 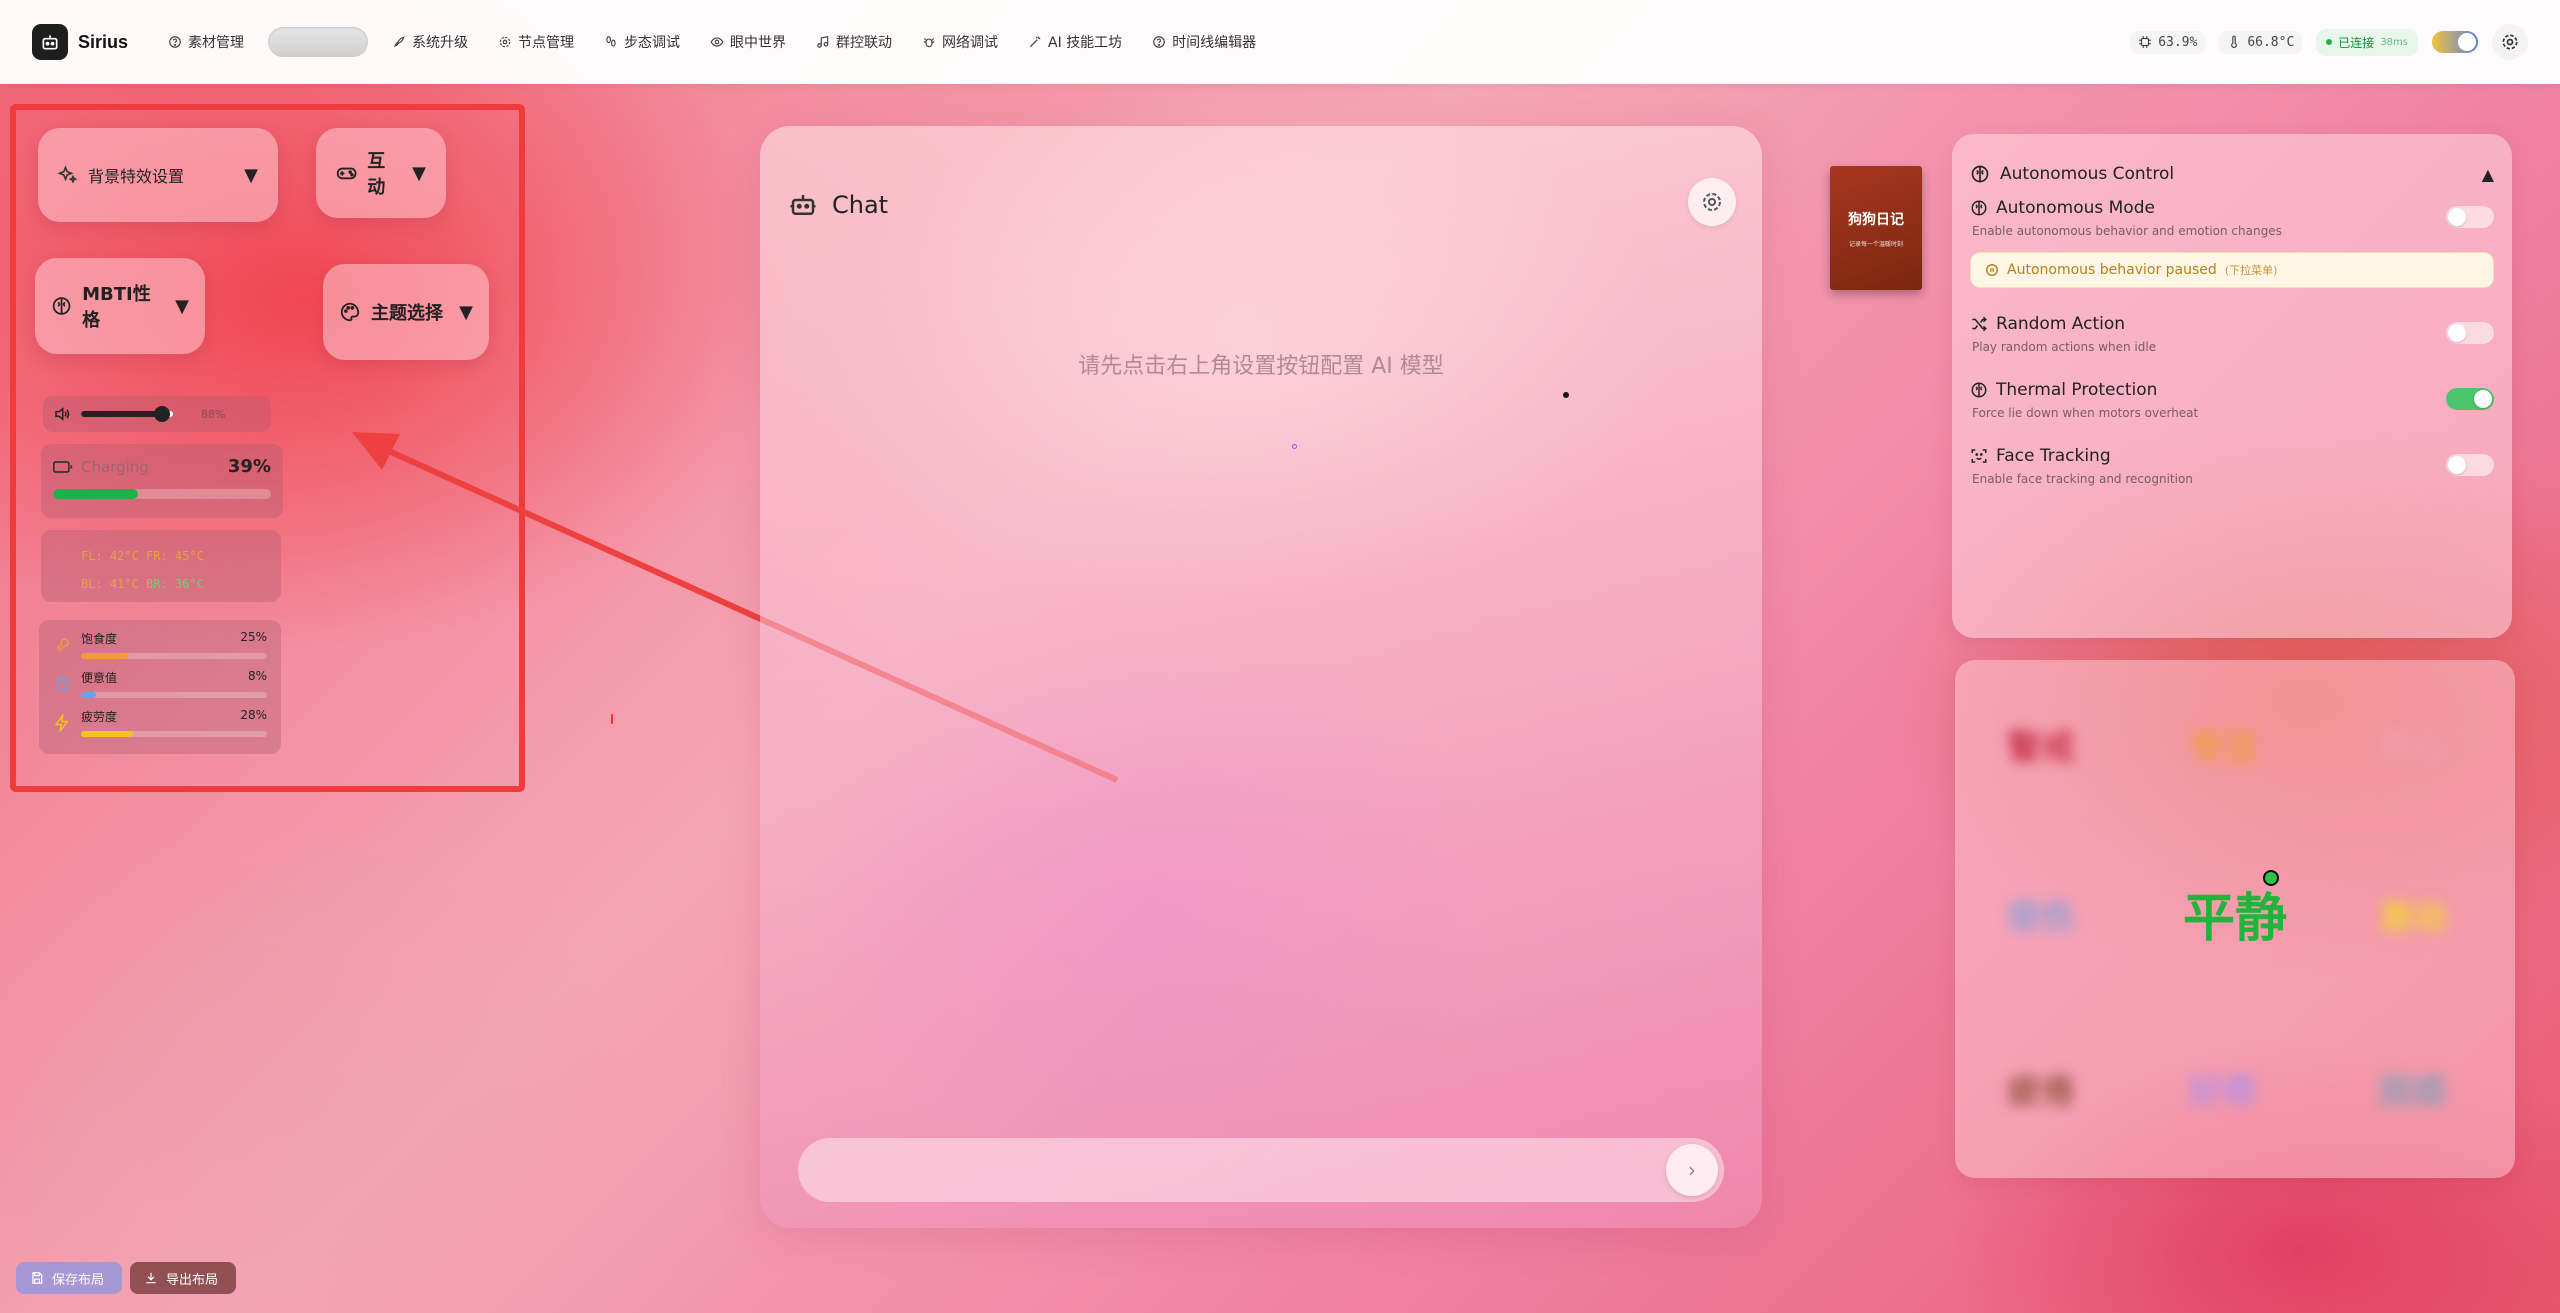 I want to click on drumstick-icon, so click(x=63, y=644).